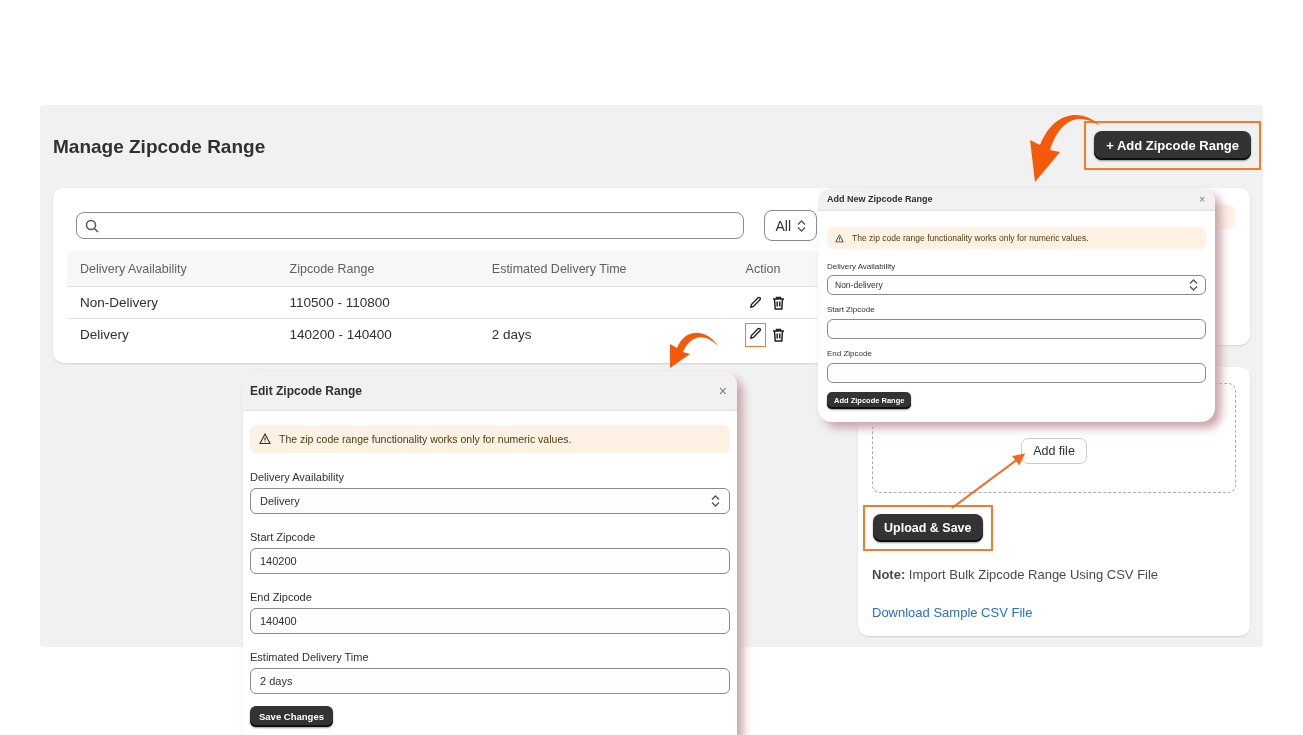  I want to click on select-field: Non-delivery, so click(1016, 285).